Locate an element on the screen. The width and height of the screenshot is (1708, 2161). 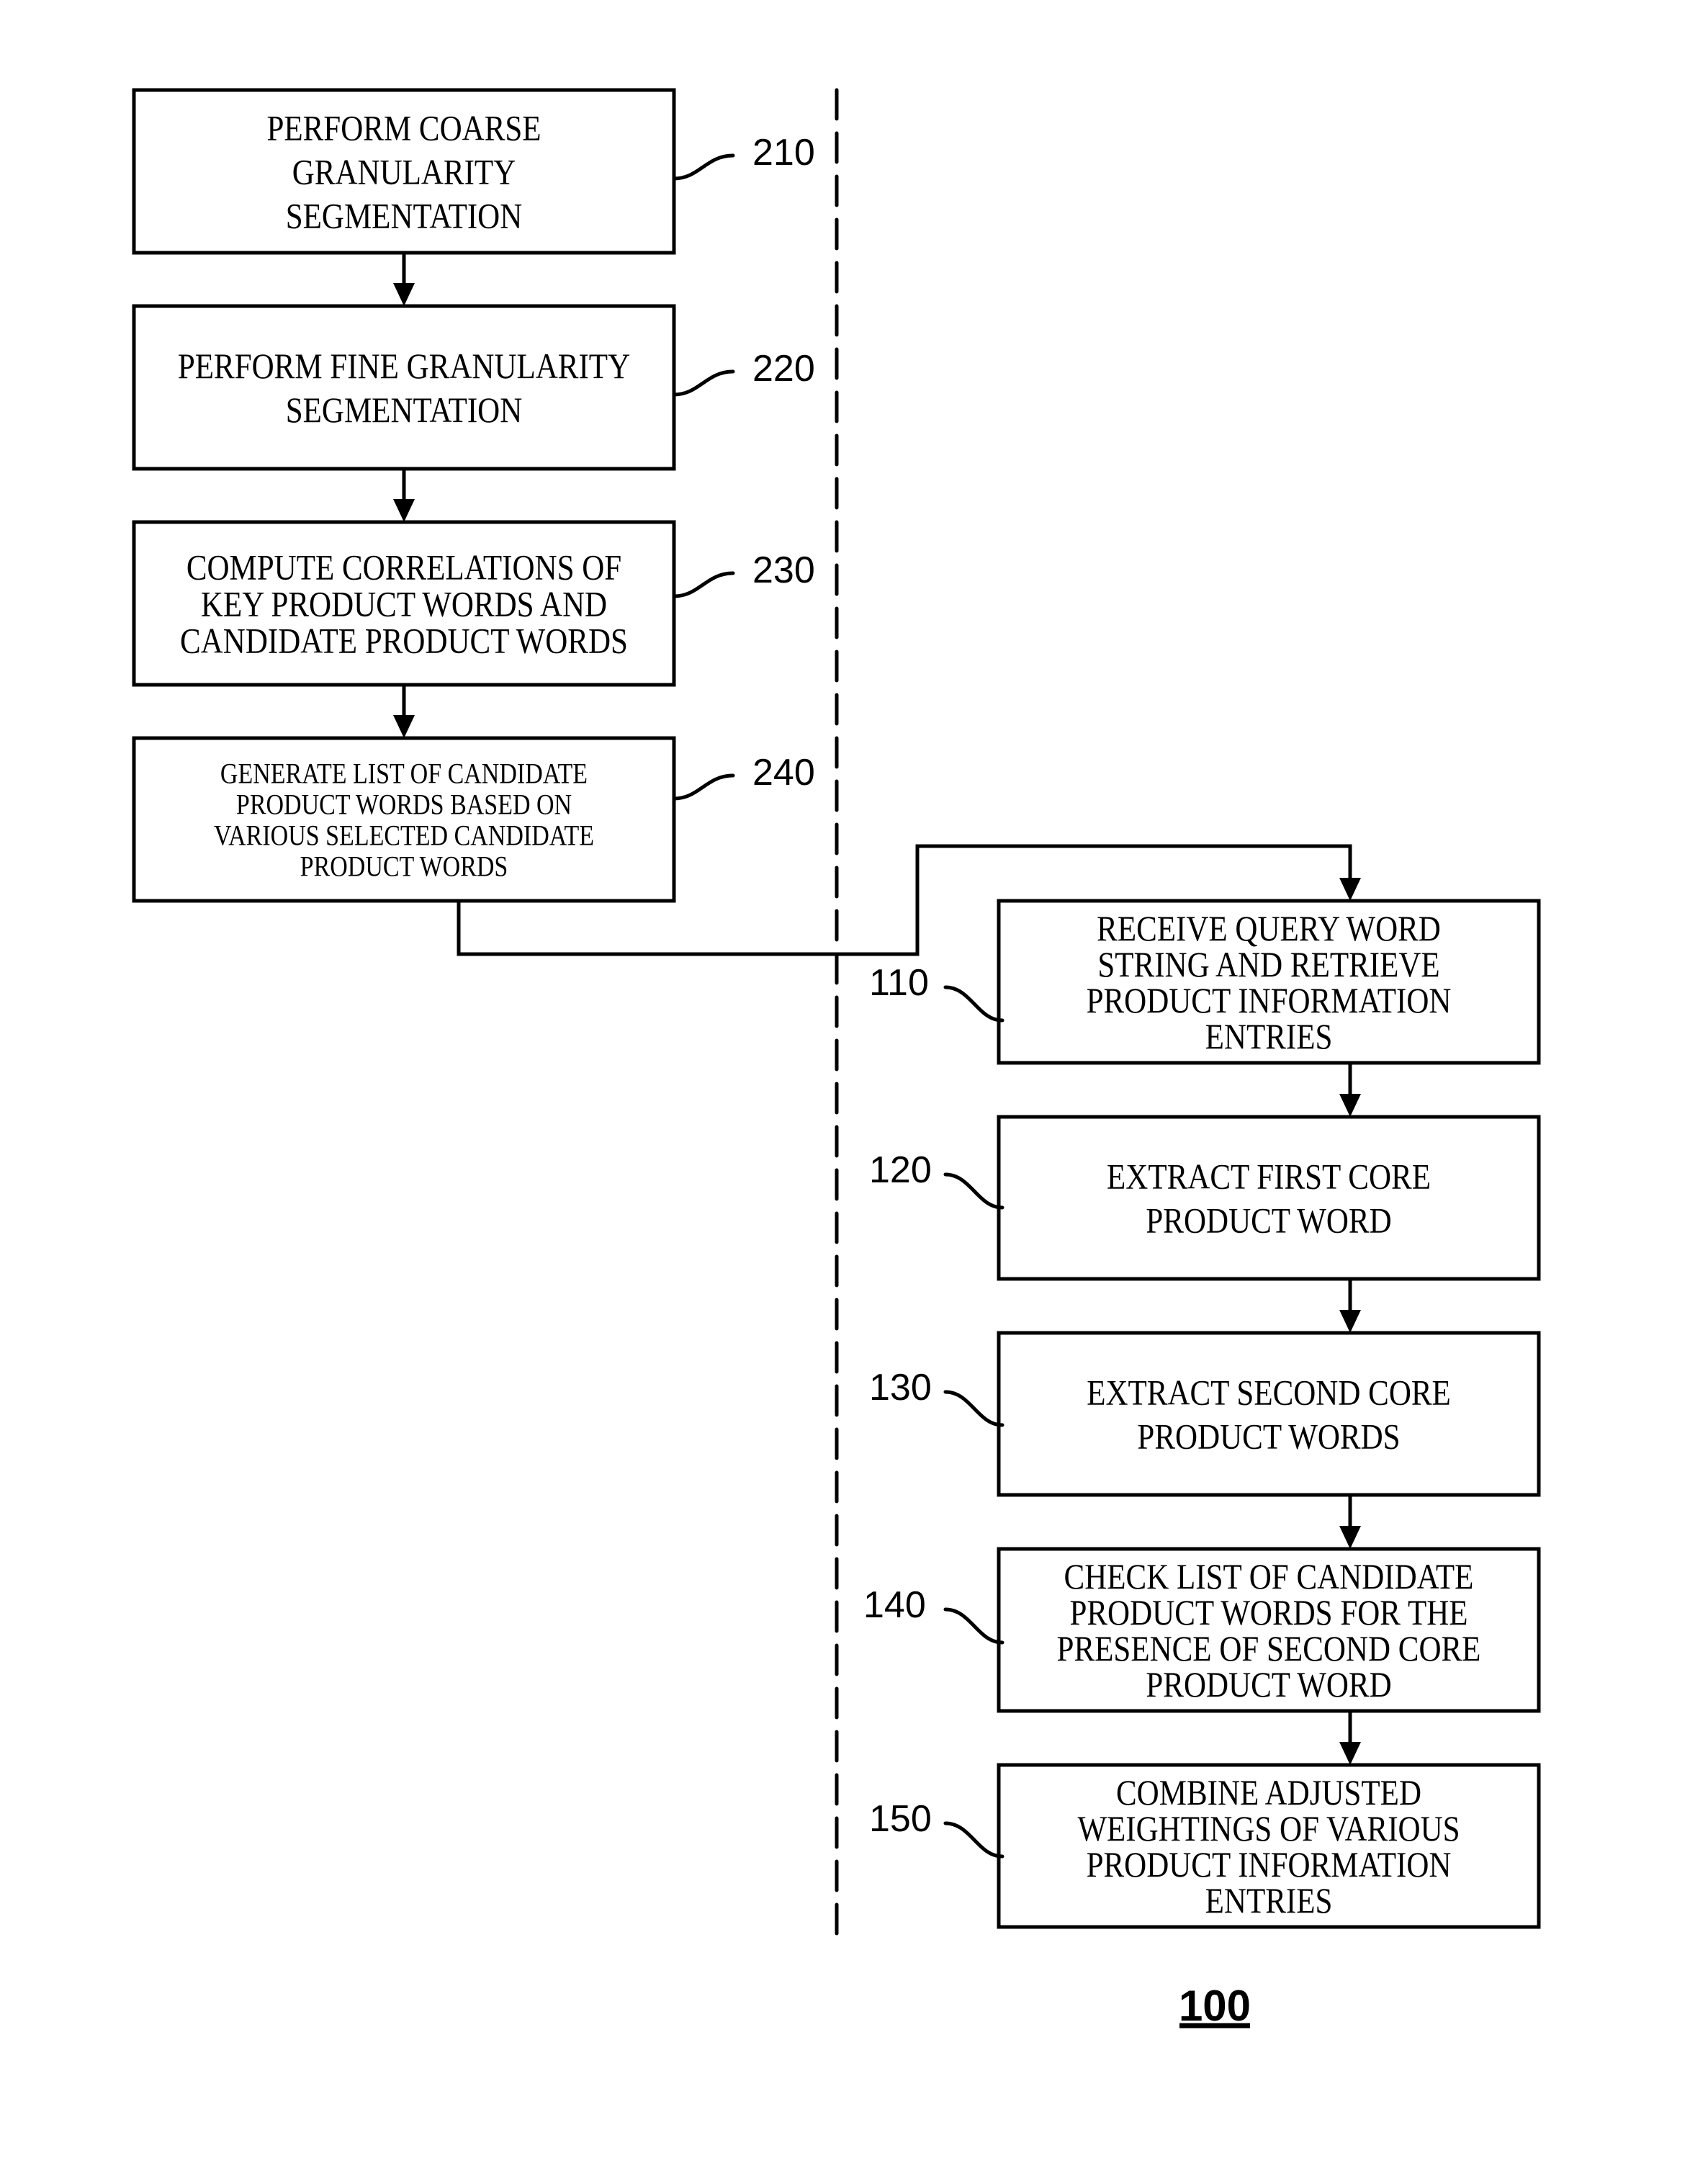
process-step-text-line: GRANULARITY is located at coordinates (404, 173).